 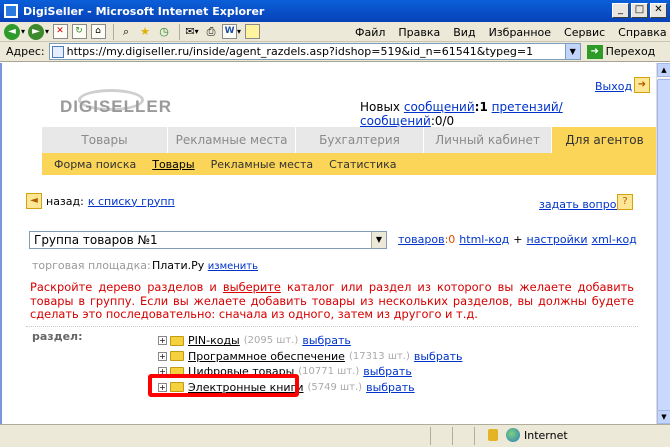 What do you see at coordinates (114, 103) in the screenshot?
I see `digiseller-logo: DIGISELLER` at bounding box center [114, 103].